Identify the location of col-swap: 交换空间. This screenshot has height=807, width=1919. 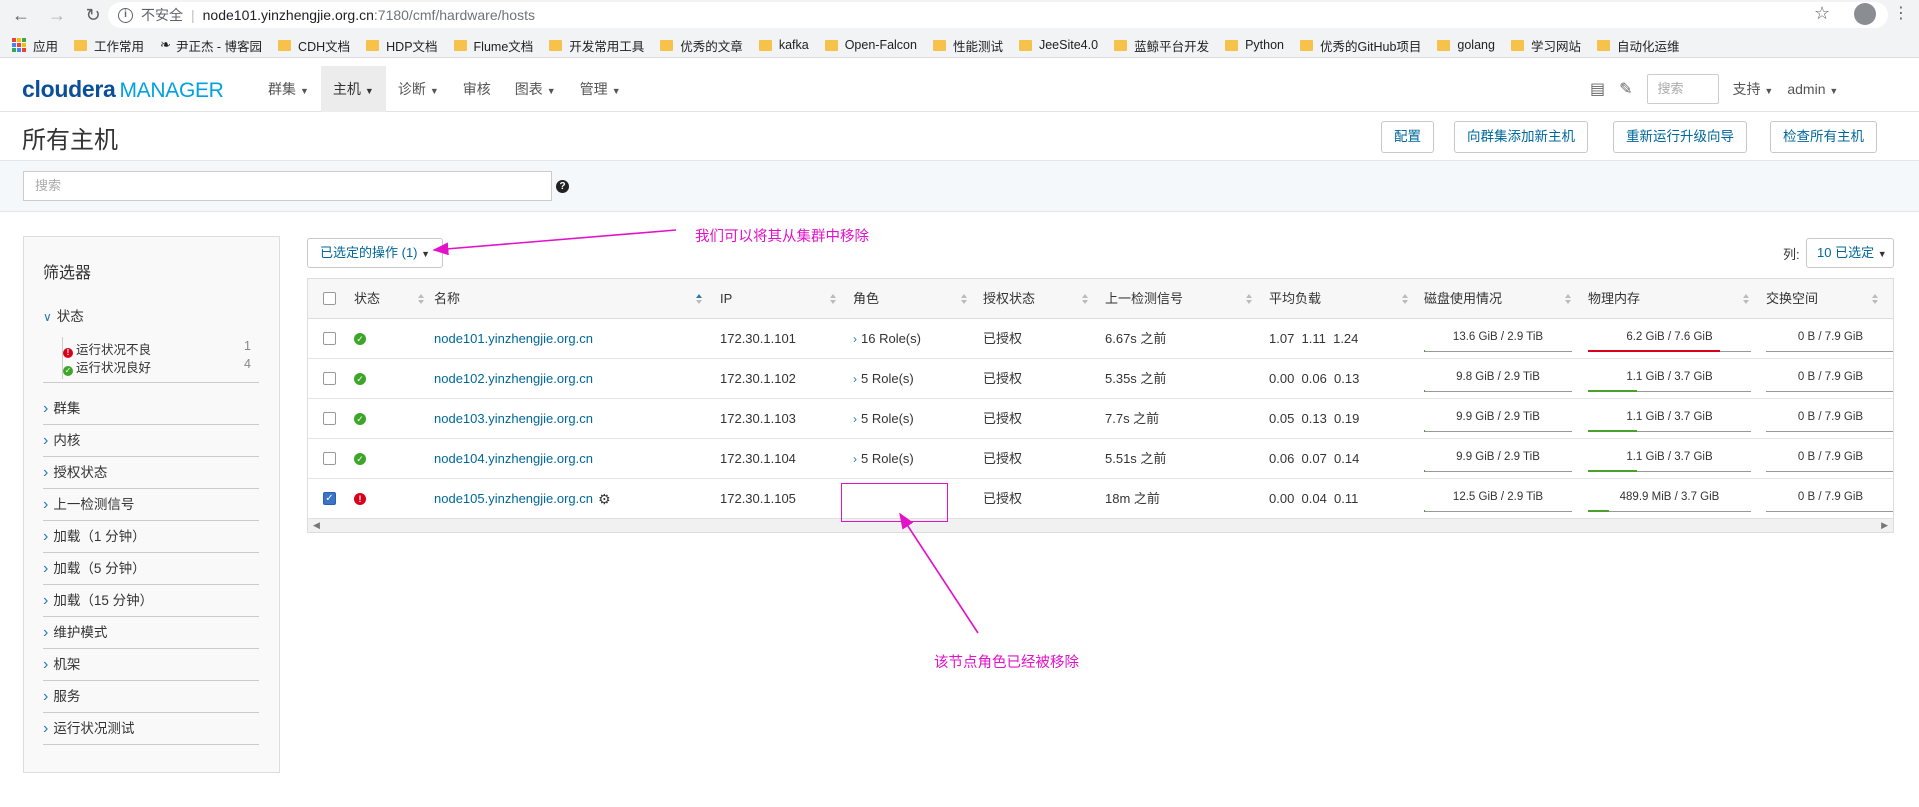
(1792, 299).